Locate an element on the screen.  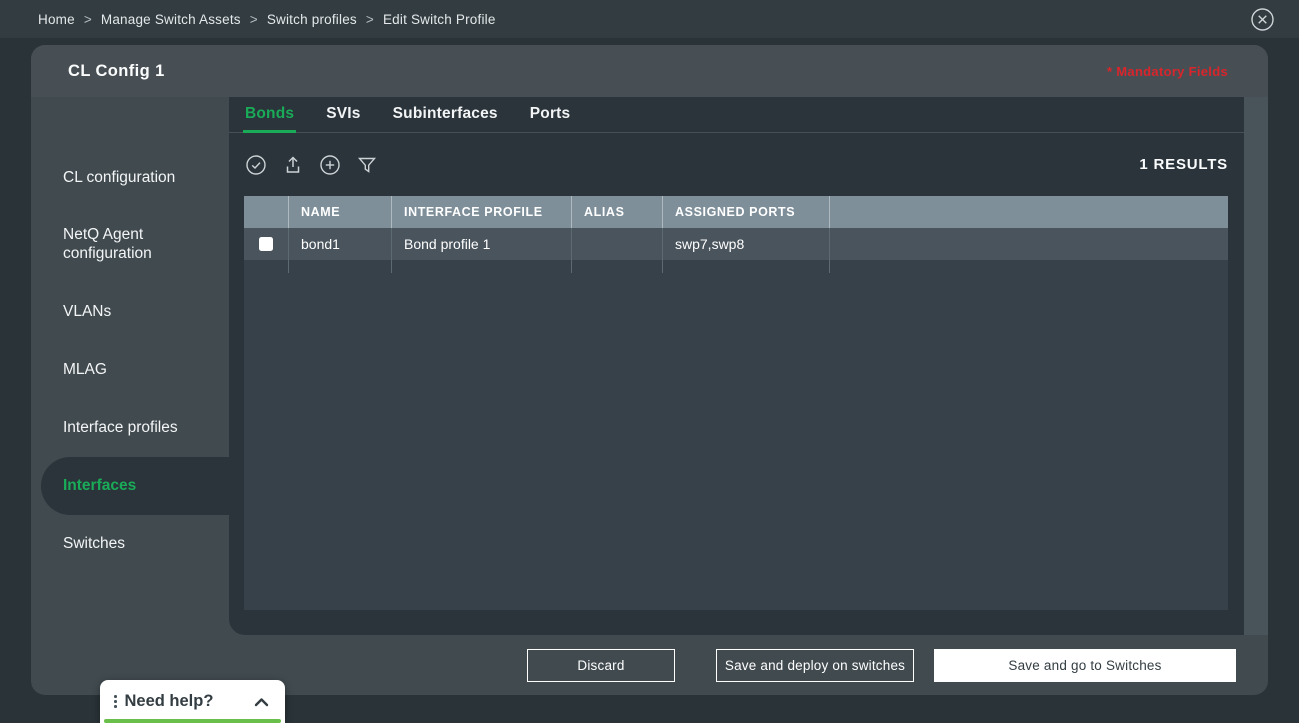
select-check-icon is located at coordinates (256, 165).